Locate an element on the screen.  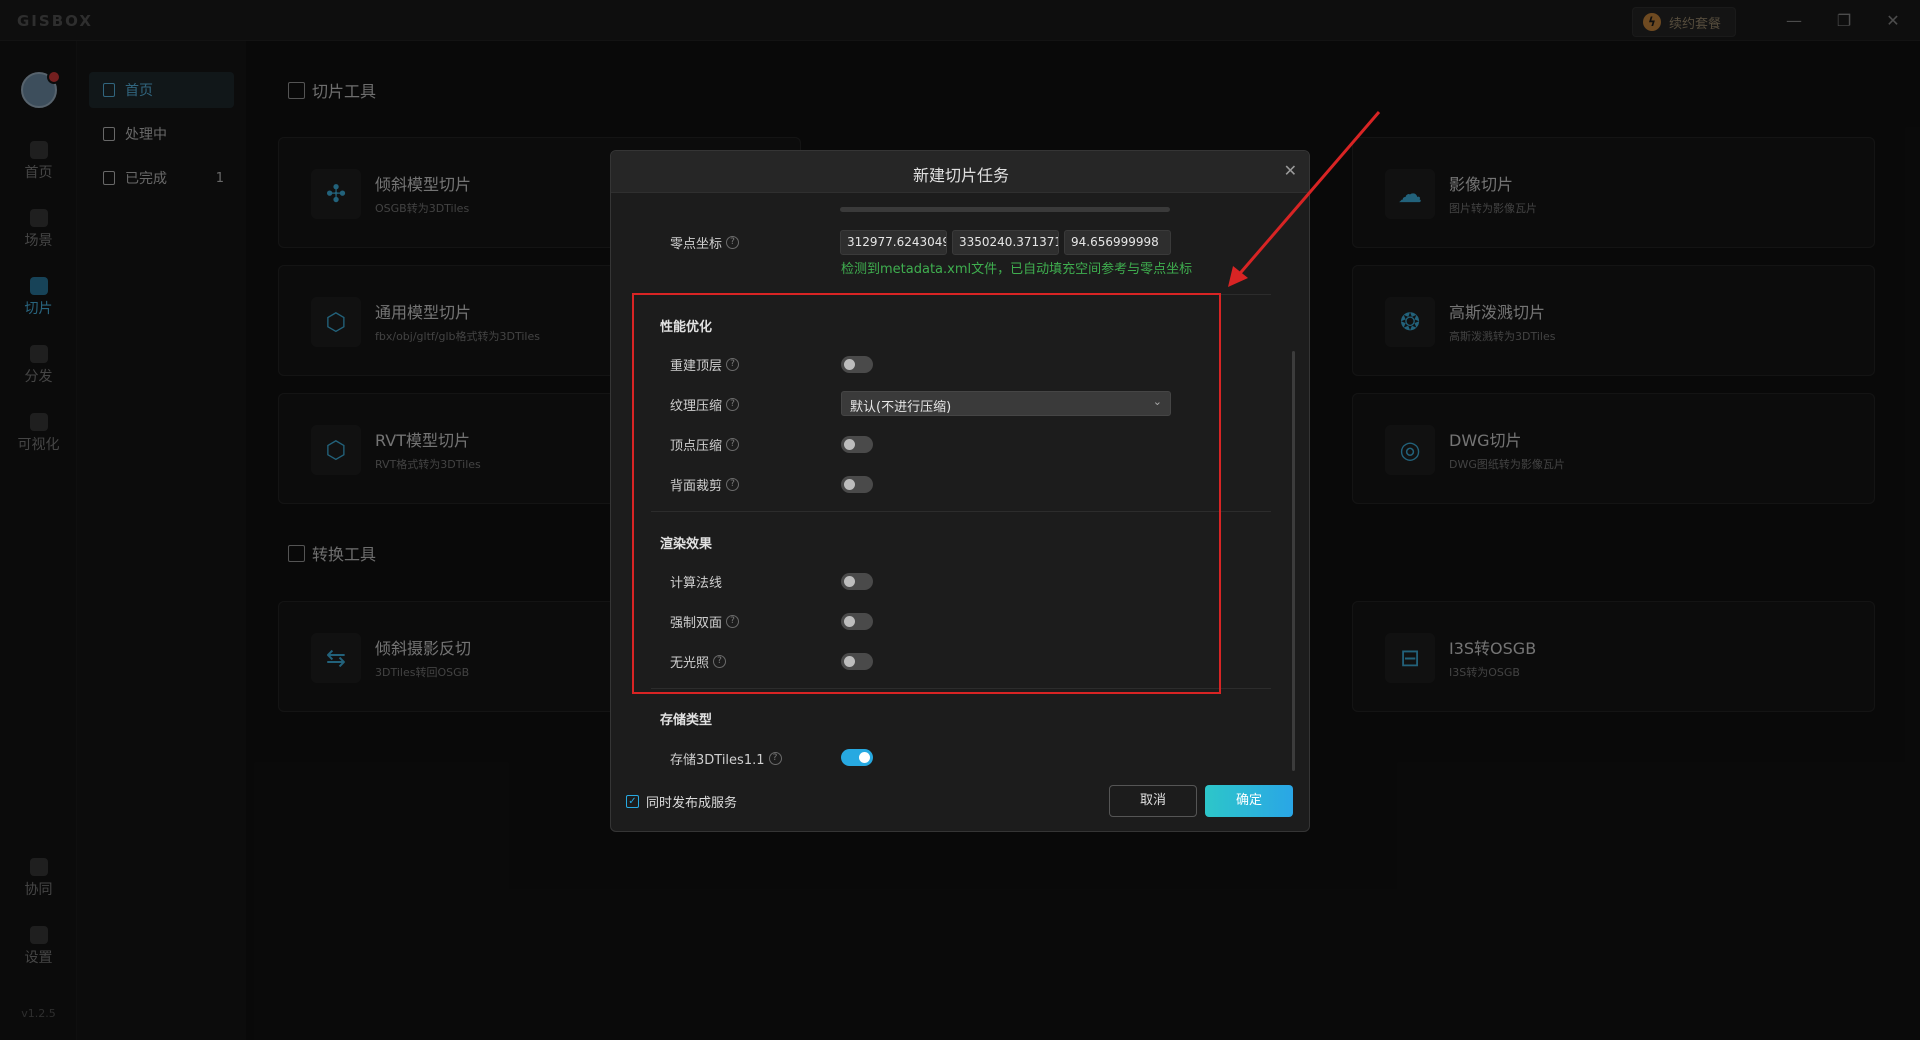
store-3dtiles-toggle is located at coordinates (857, 757).